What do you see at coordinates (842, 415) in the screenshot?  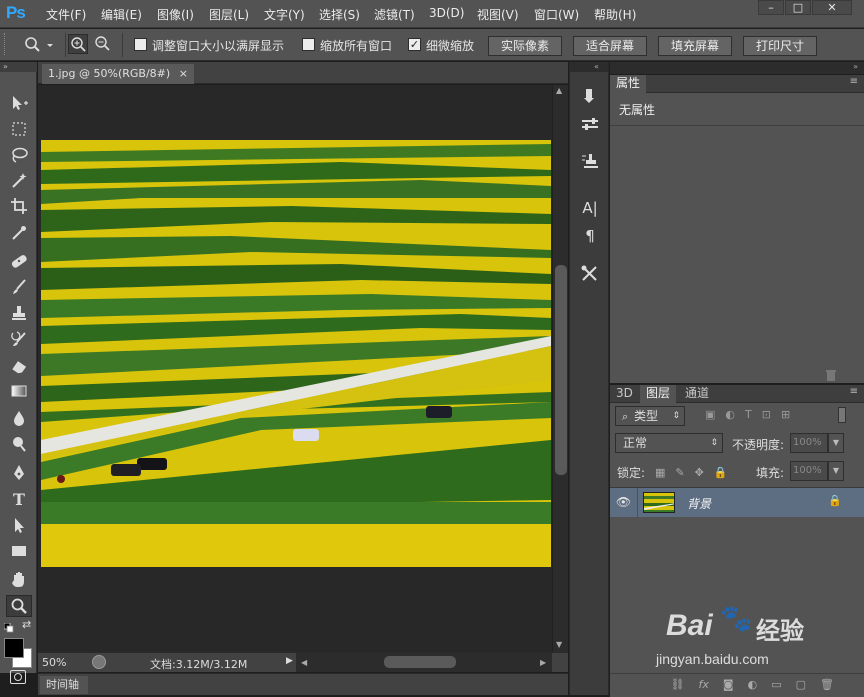 I see `filter-toggle-switch` at bounding box center [842, 415].